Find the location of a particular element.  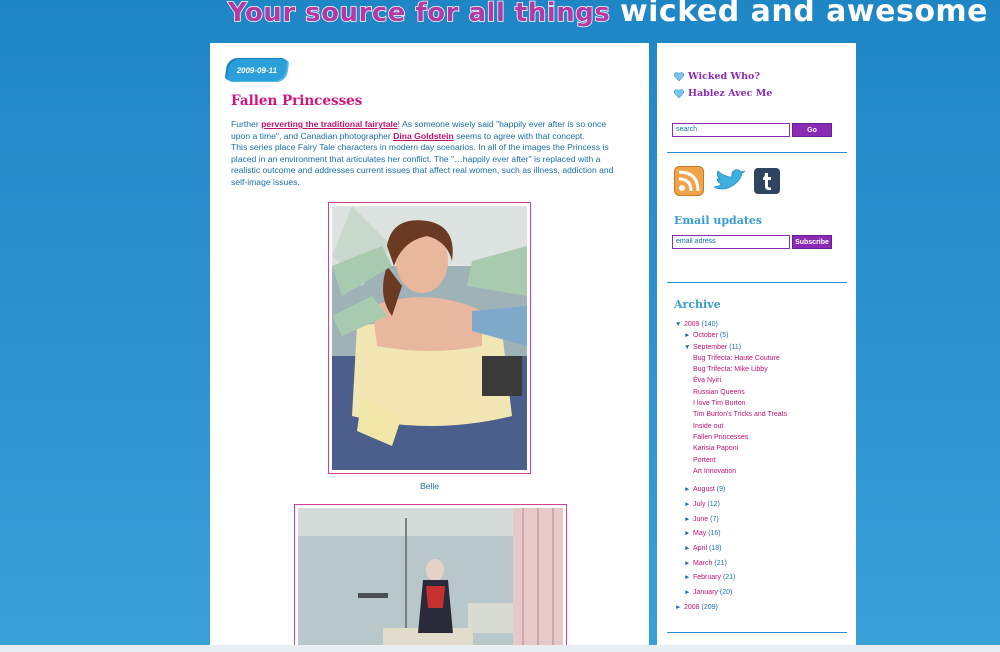

archive-count: (11) is located at coordinates (735, 347).